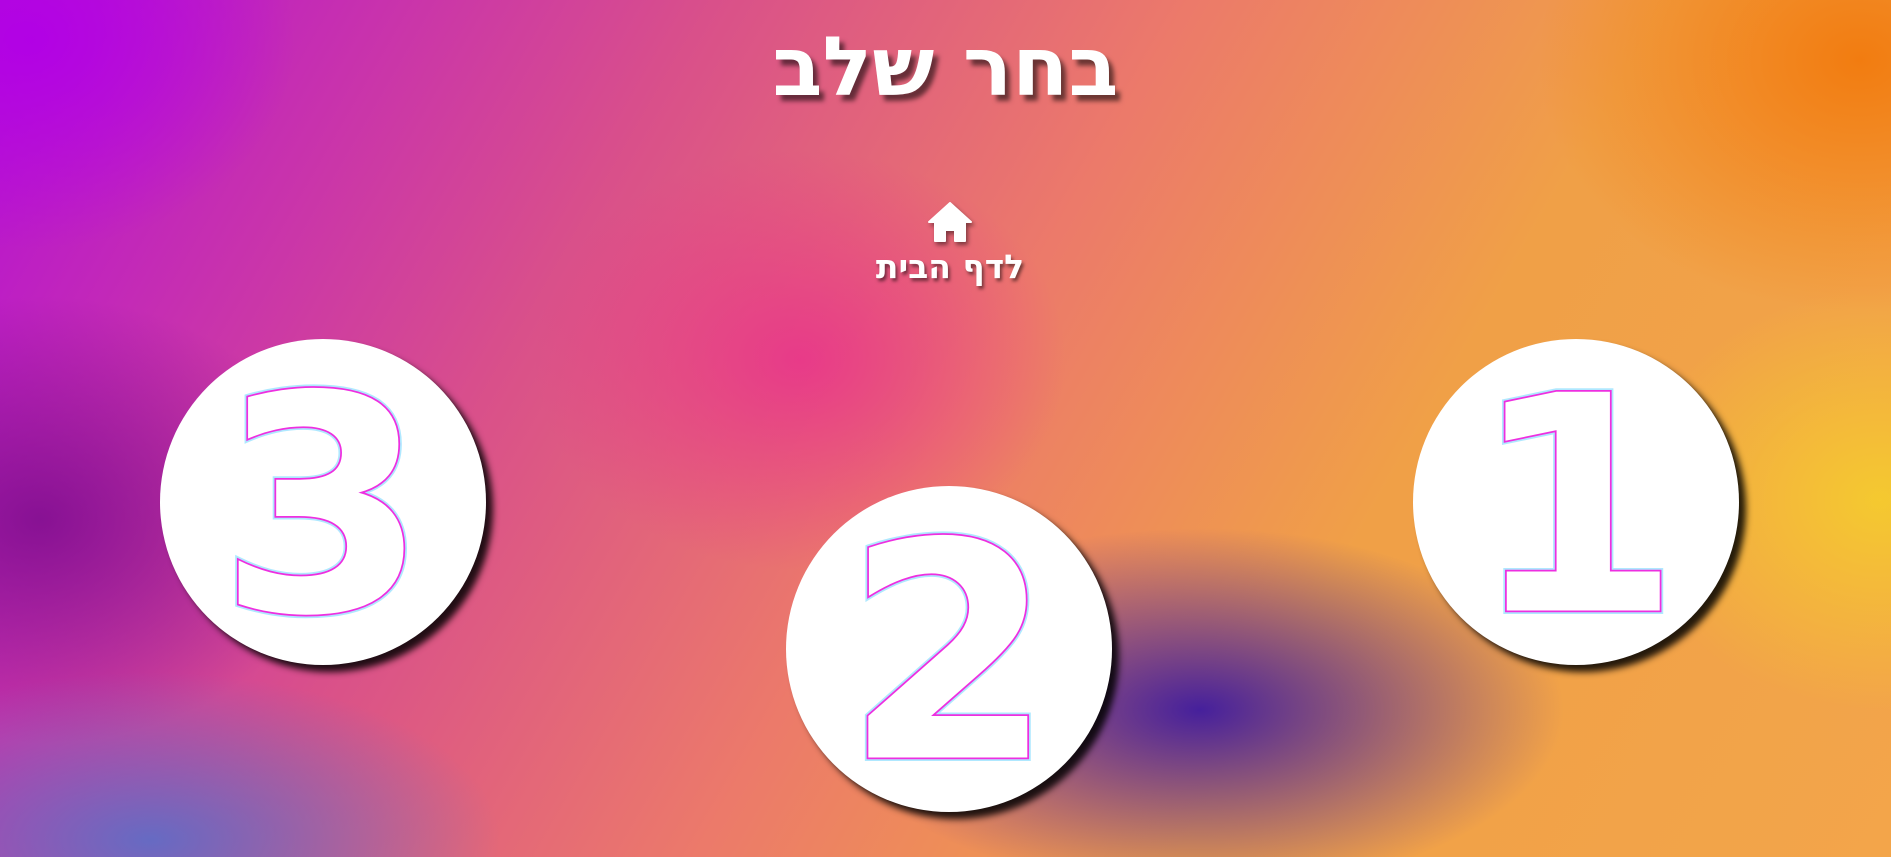 The height and width of the screenshot is (857, 1891). I want to click on level-3-number: 3 3, so click(323, 502).